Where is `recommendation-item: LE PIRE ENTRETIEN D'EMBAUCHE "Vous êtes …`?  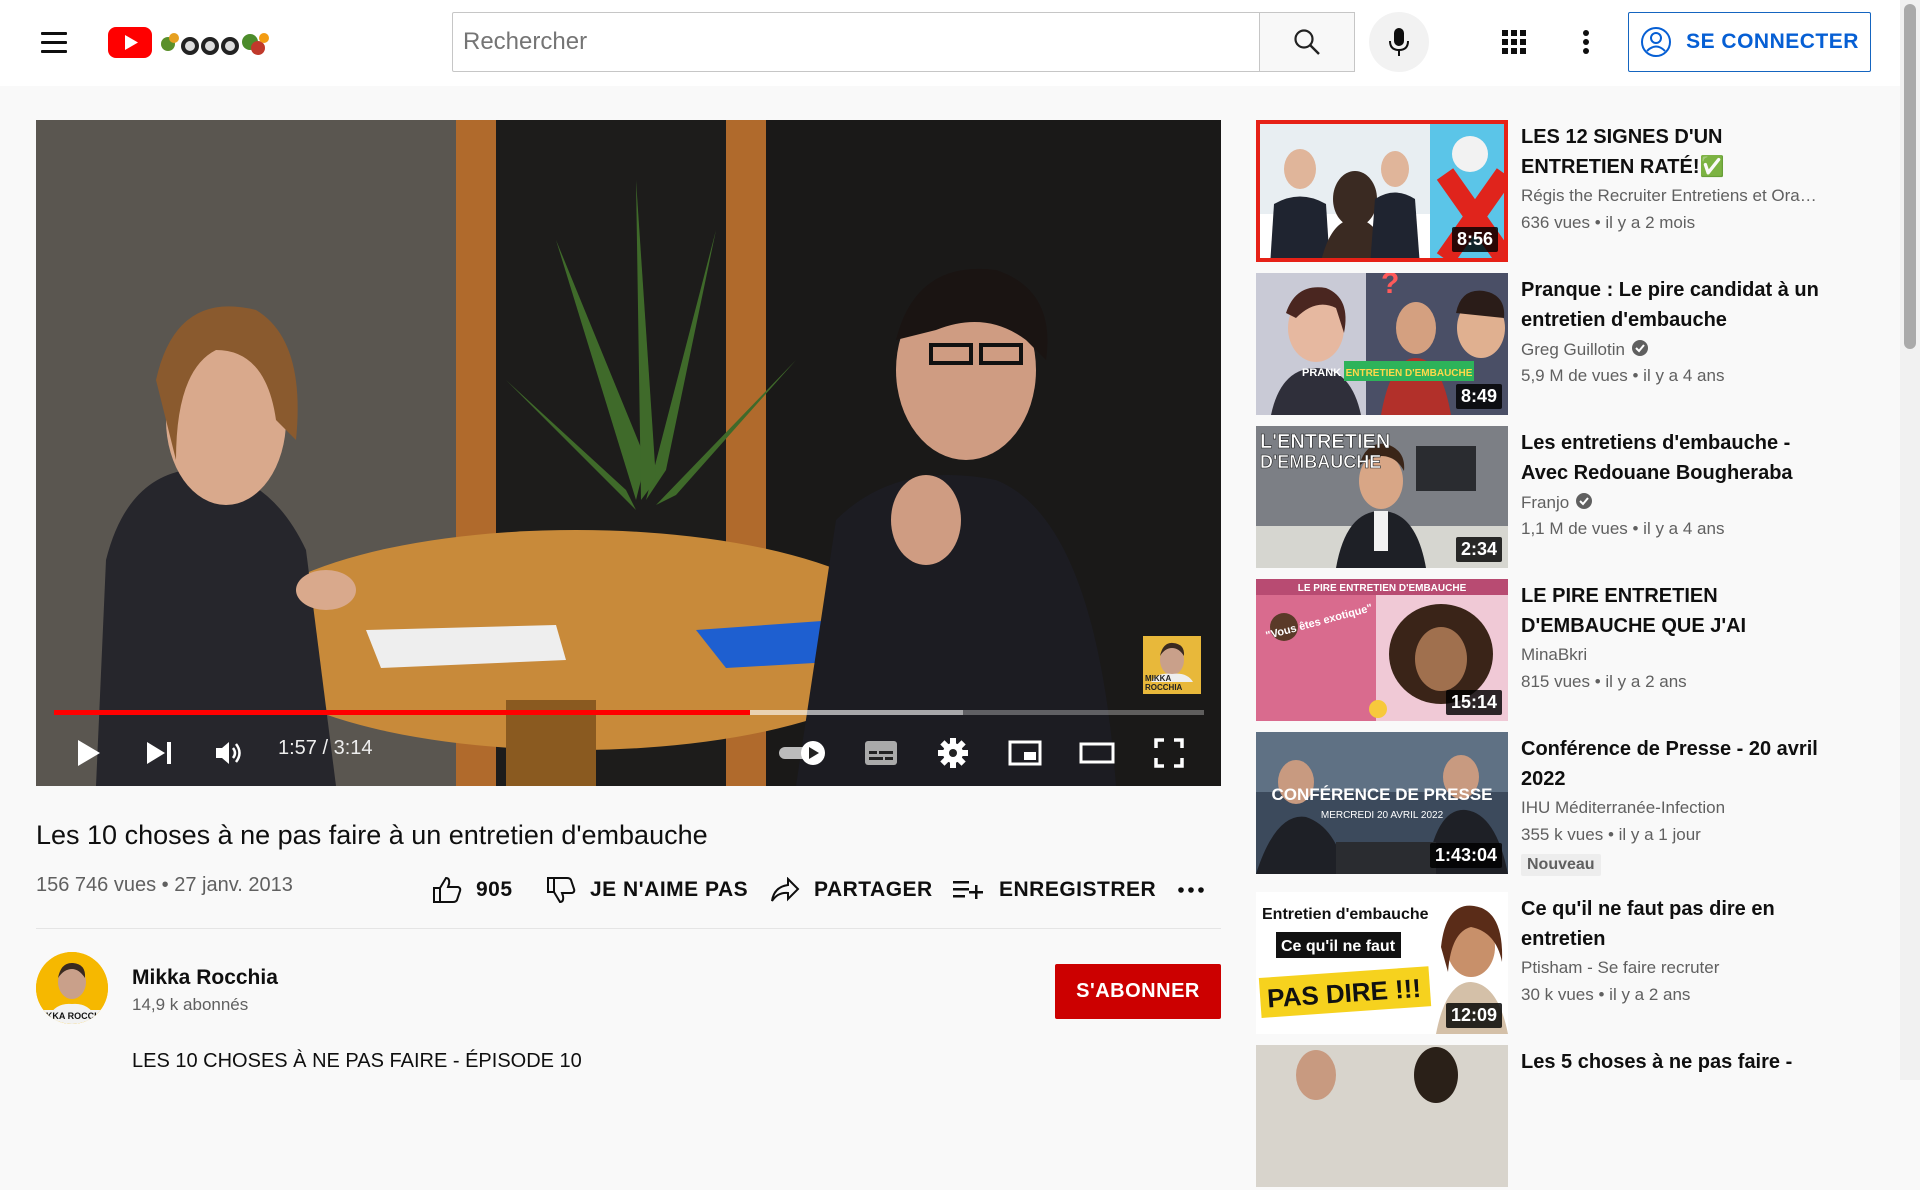
recommendation-item: LE PIRE ENTRETIEN D'EMBAUCHE "Vous êtes … is located at coordinates (1546, 651).